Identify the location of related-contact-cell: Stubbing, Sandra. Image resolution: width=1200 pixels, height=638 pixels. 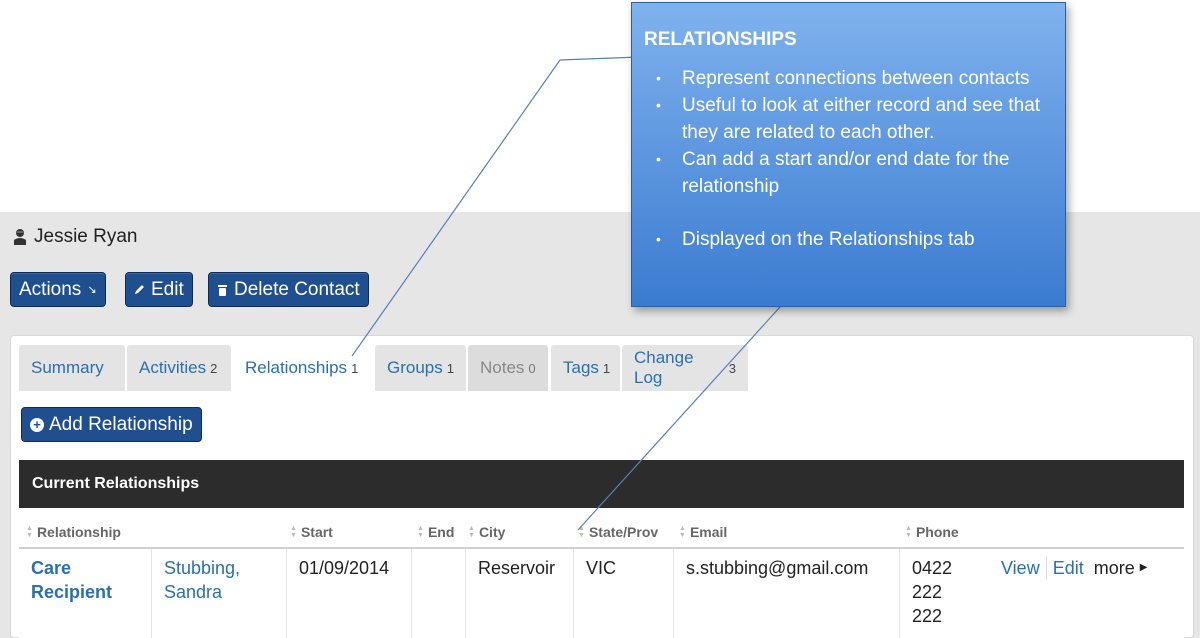
(218, 593).